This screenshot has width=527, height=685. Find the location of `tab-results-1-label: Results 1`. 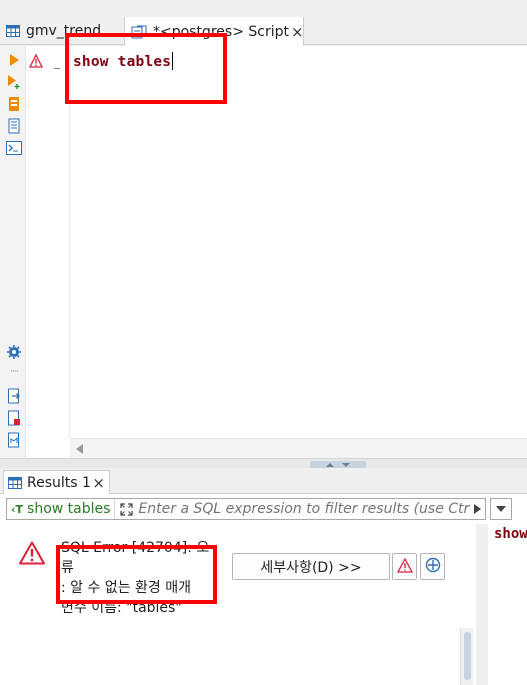

tab-results-1-label: Results 1 is located at coordinates (59, 482).